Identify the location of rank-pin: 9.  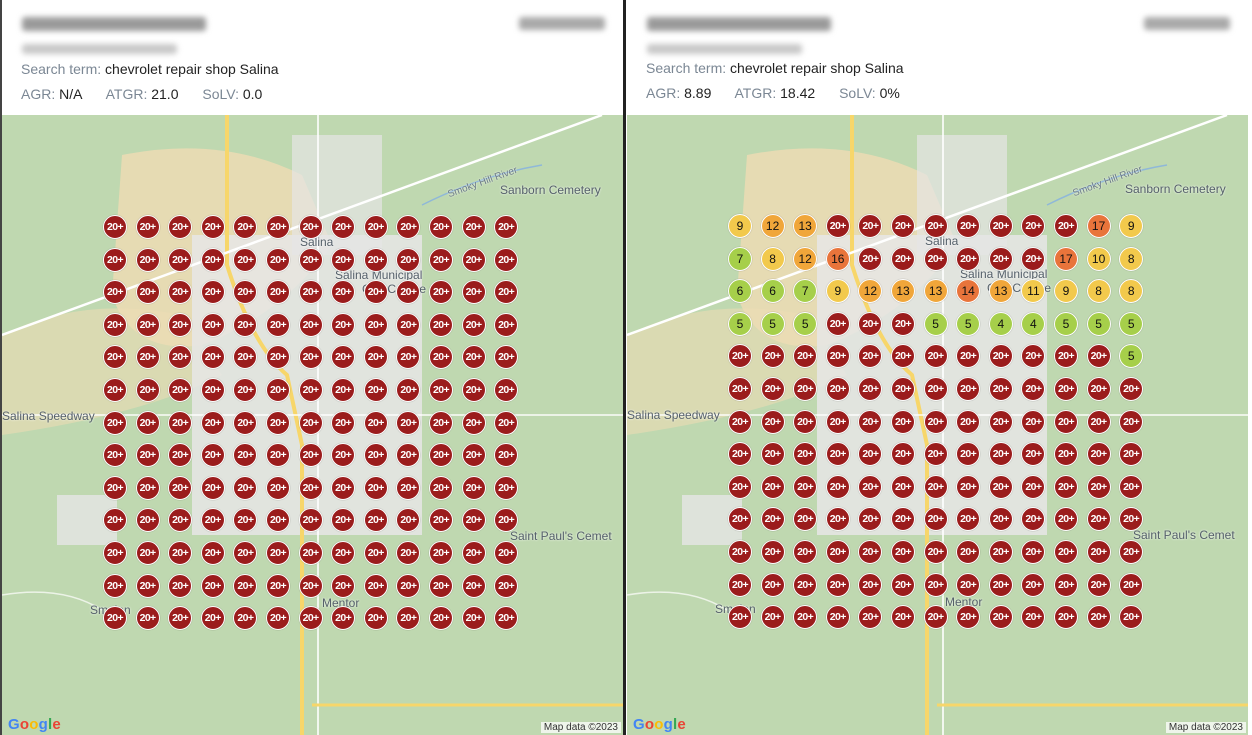
(740, 226).